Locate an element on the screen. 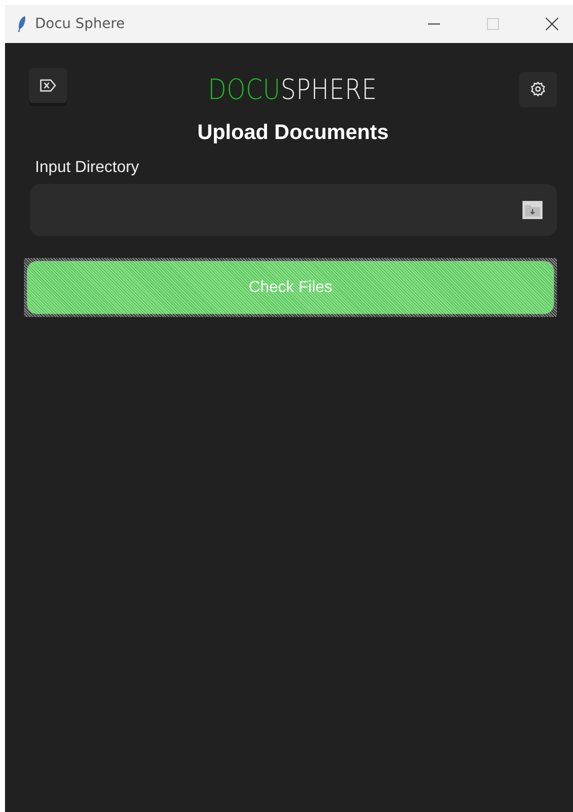  settings-icon is located at coordinates (538, 89).